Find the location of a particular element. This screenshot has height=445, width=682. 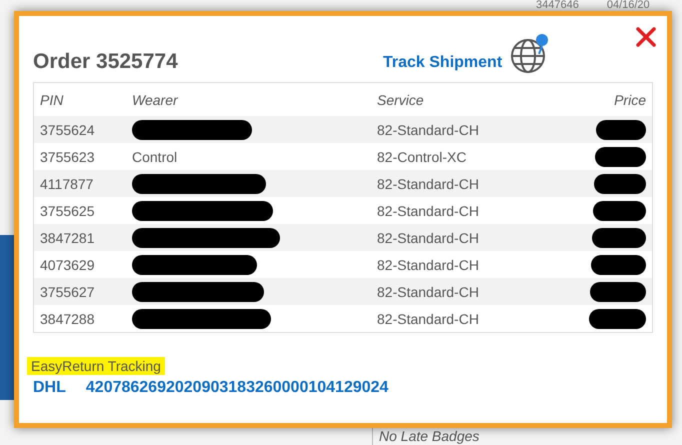

table-cell: 3755625 is located at coordinates (80, 210).